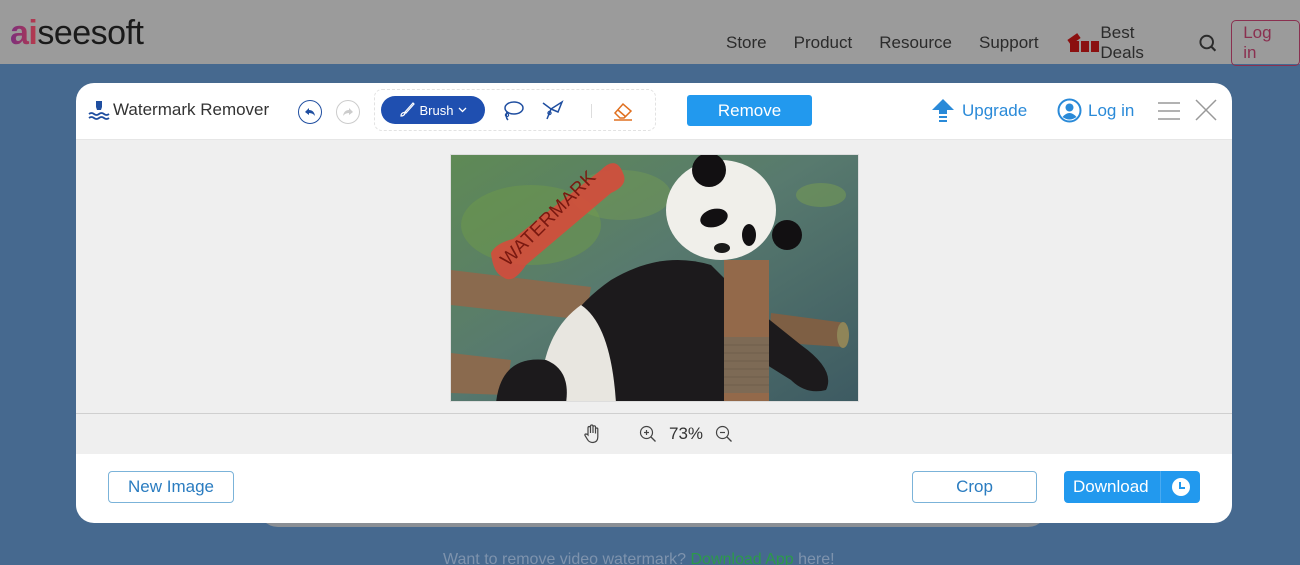 The image size is (1300, 565). I want to click on panda-image: WATERMARK, so click(654, 278).